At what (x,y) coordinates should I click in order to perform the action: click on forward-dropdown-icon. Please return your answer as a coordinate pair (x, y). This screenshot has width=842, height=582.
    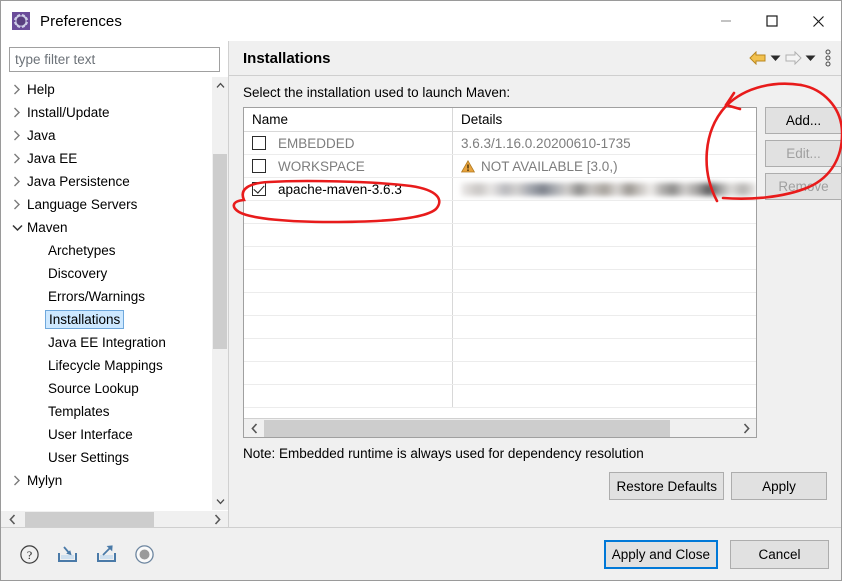
    Looking at the image, I should click on (810, 58).